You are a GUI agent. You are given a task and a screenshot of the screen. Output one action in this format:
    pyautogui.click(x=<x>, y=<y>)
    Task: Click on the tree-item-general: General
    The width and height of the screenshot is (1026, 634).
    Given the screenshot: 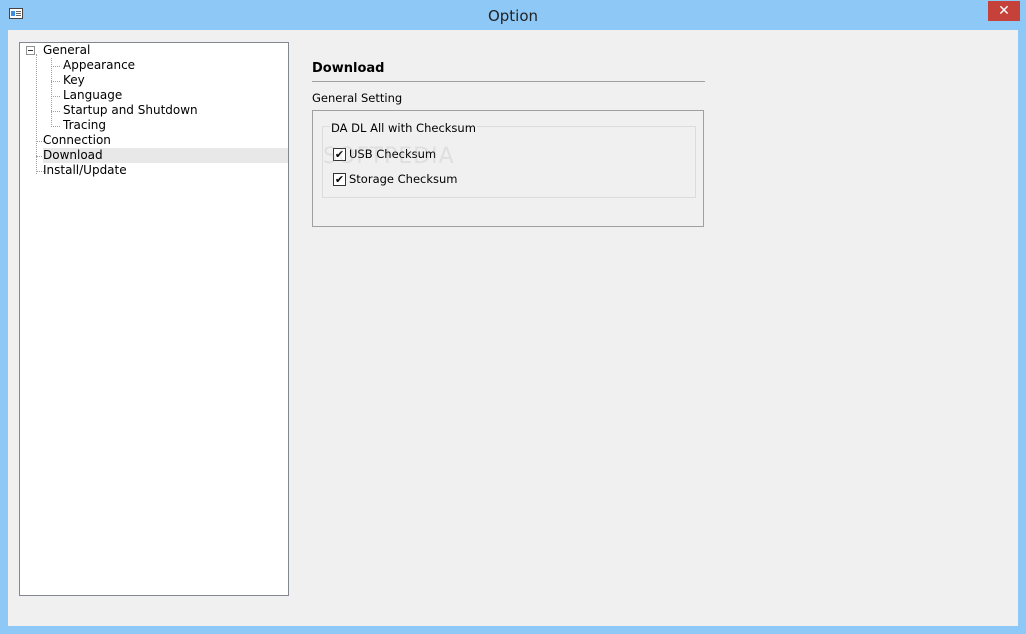 What is the action you would take?
    pyautogui.click(x=66, y=50)
    